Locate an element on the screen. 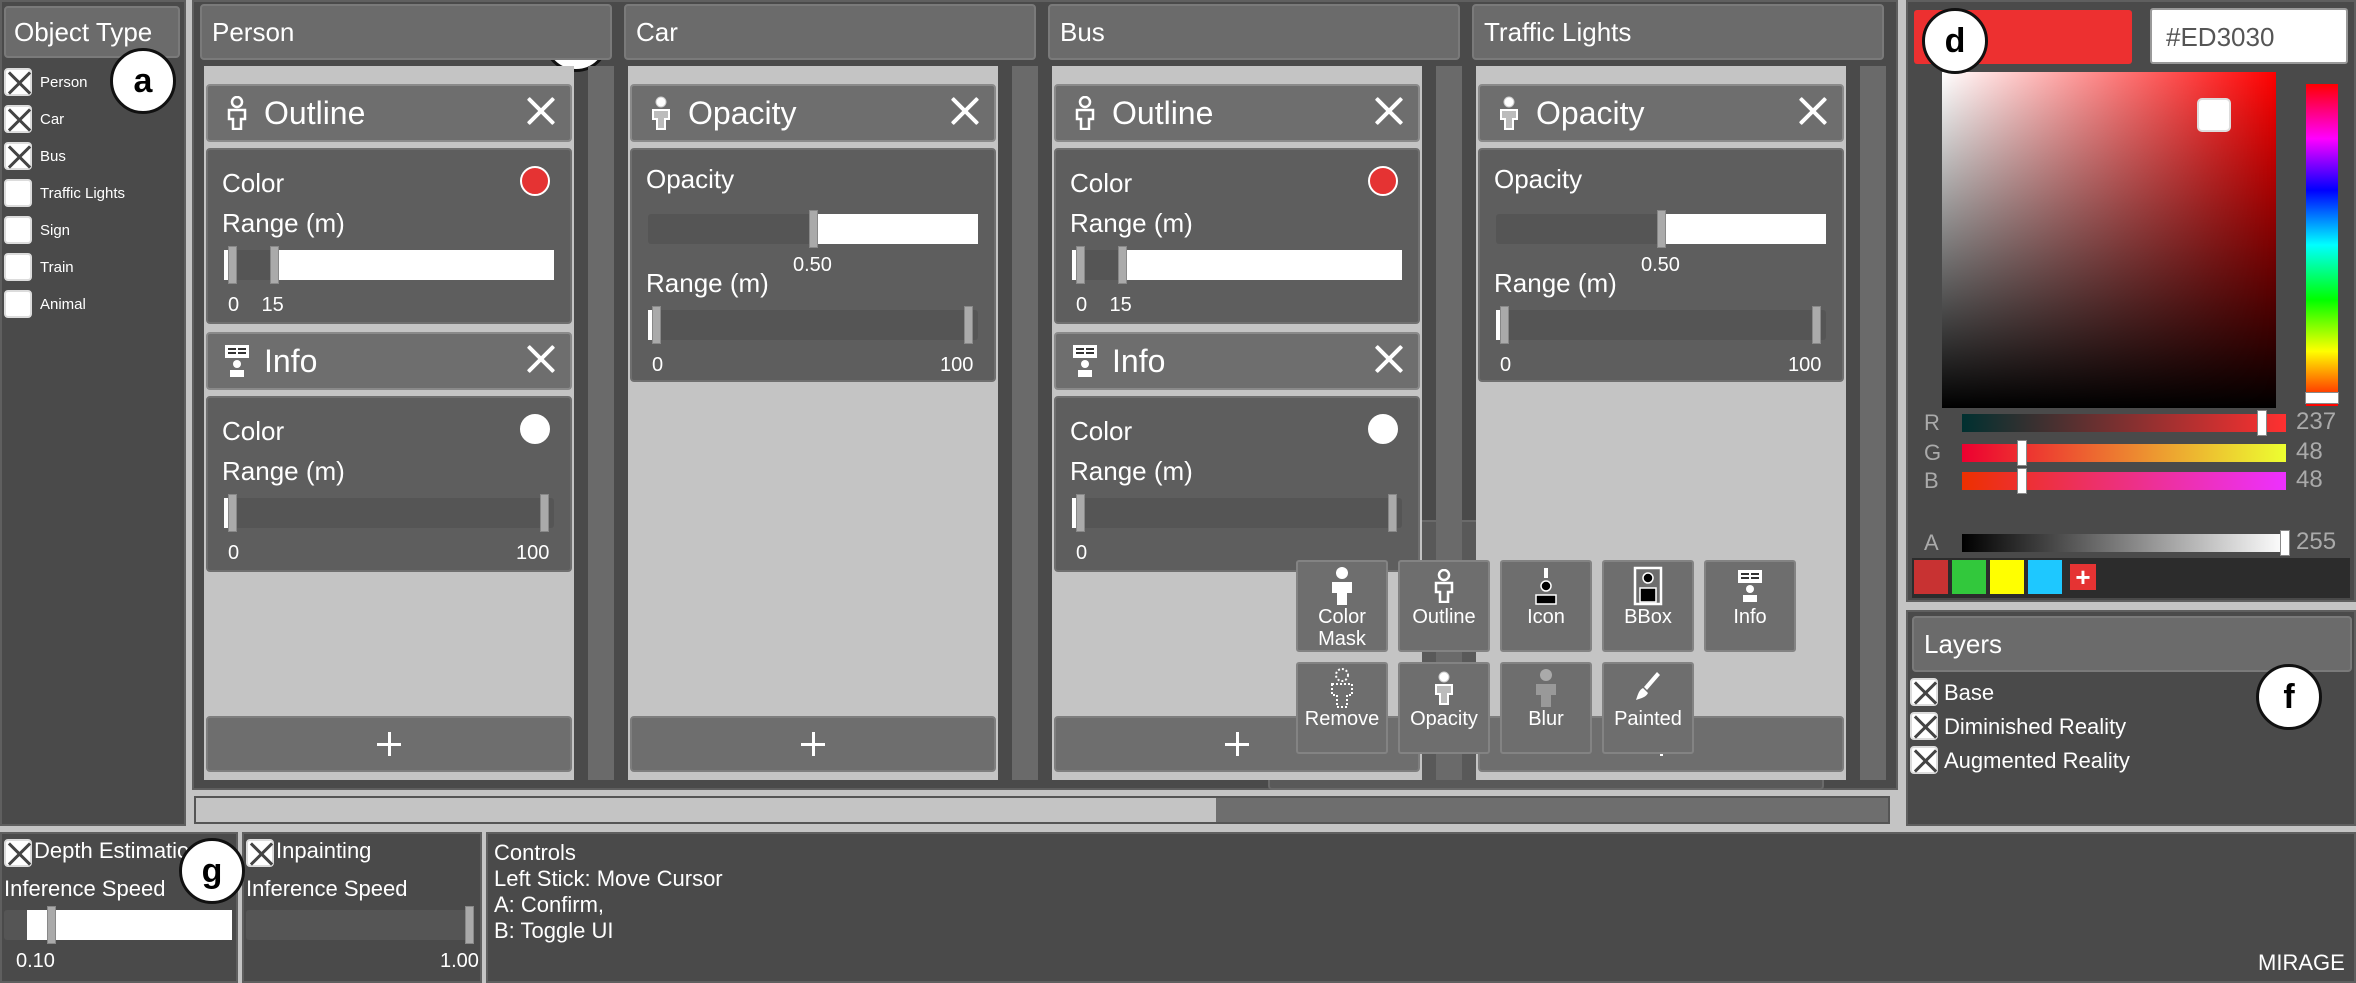 The width and height of the screenshot is (2356, 983). effect-card-car-opacity: Opacity is located at coordinates (813, 113).